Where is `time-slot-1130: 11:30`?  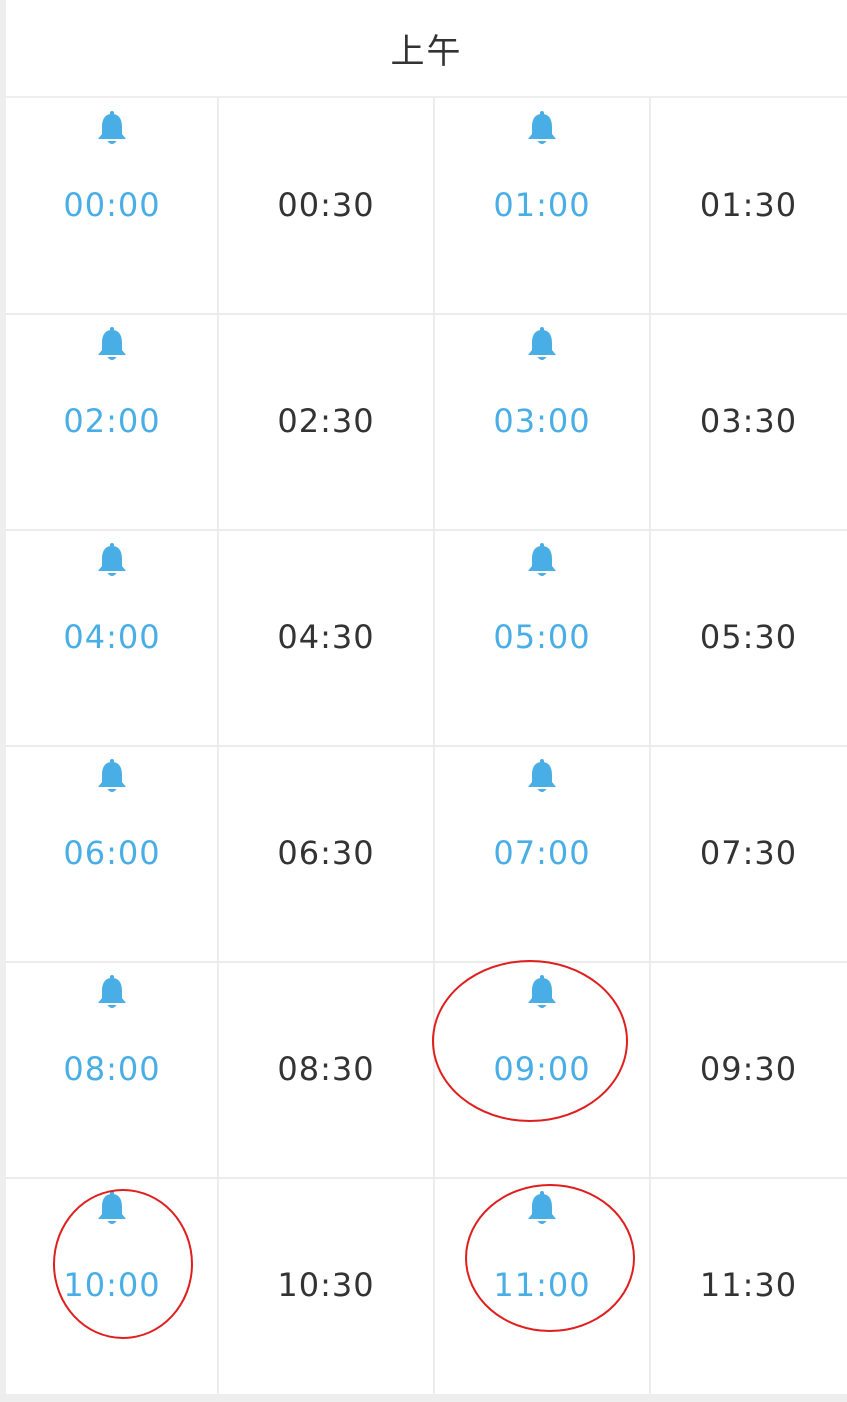 time-slot-1130: 11:30 is located at coordinates (748, 1286).